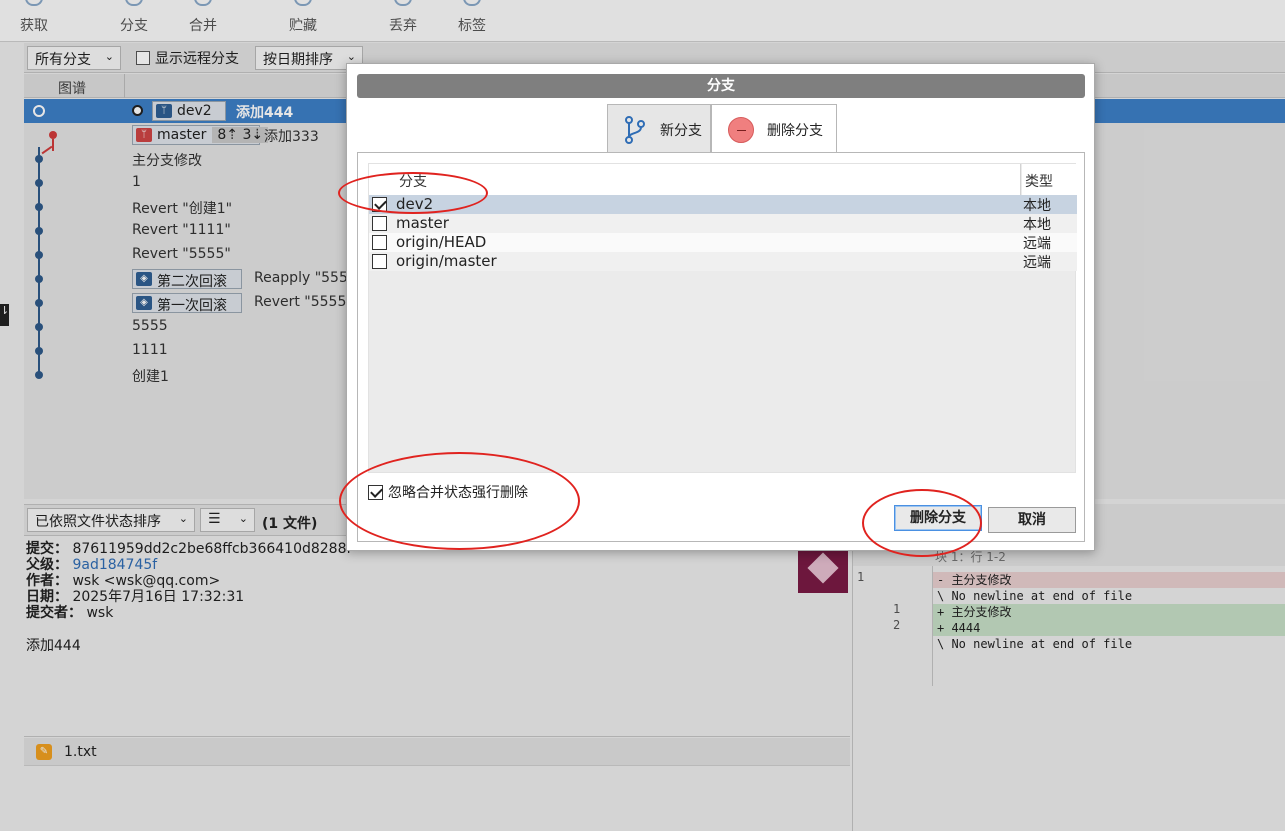 The height and width of the screenshot is (831, 1285). Describe the element at coordinates (635, 130) in the screenshot. I see `branch-icon` at that location.